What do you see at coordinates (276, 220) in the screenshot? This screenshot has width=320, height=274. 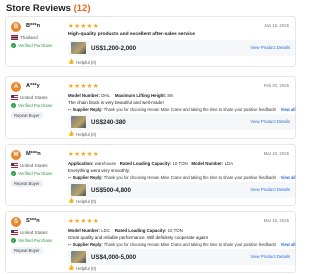 I see `review-date: Mar 16, 2026` at bounding box center [276, 220].